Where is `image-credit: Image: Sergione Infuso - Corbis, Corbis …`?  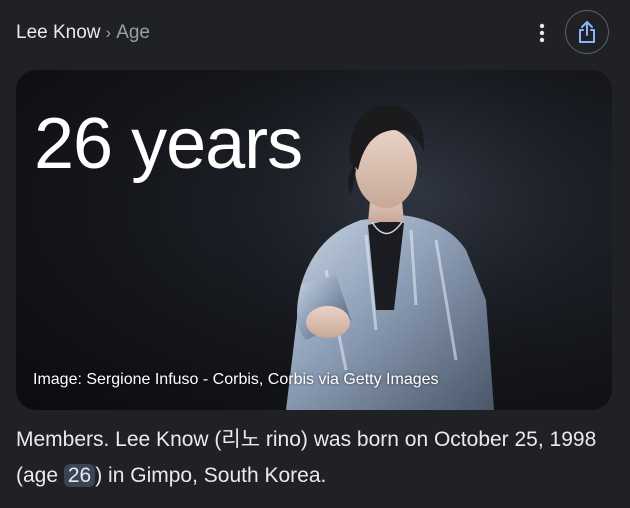 image-credit: Image: Sergione Infuso - Corbis, Corbis … is located at coordinates (236, 379).